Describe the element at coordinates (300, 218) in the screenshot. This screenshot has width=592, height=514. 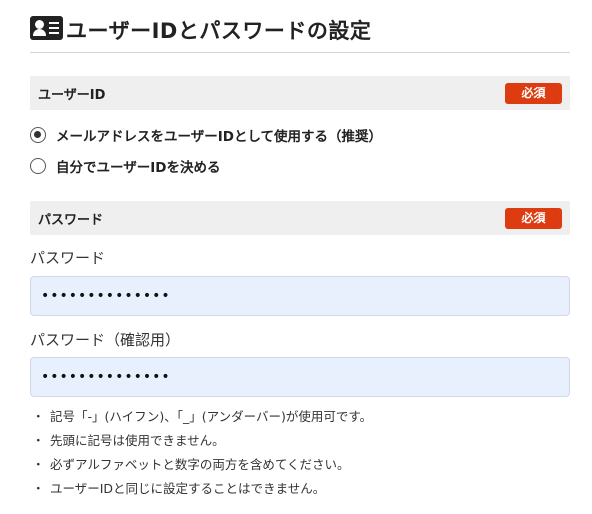
I see `password-section-header: パスワード 必須` at that location.